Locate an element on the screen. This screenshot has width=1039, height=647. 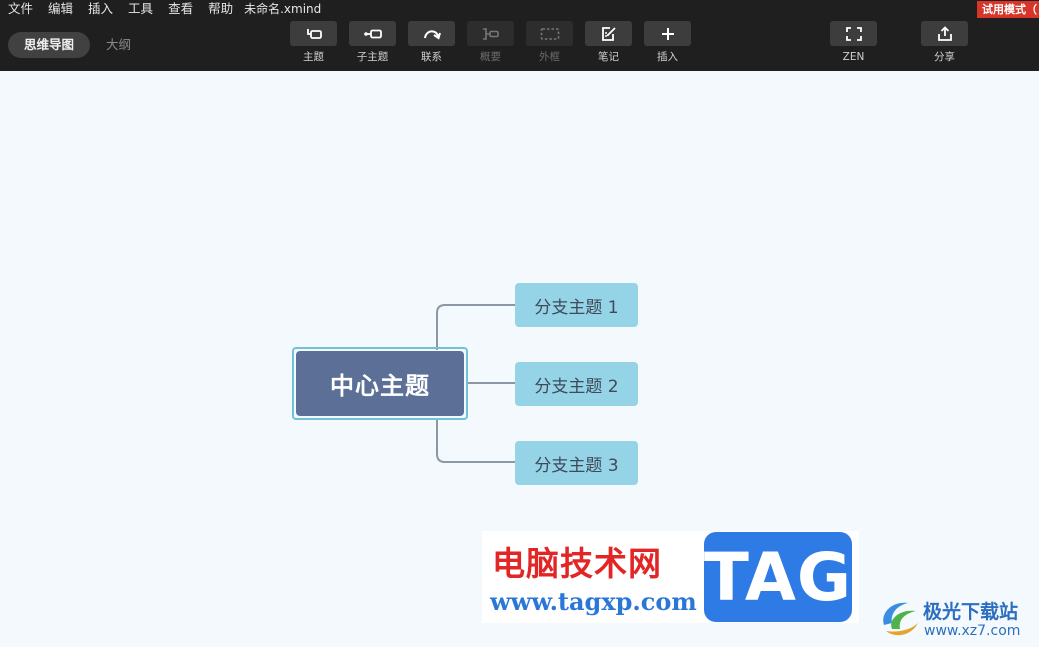
topic-button is located at coordinates (313, 33).